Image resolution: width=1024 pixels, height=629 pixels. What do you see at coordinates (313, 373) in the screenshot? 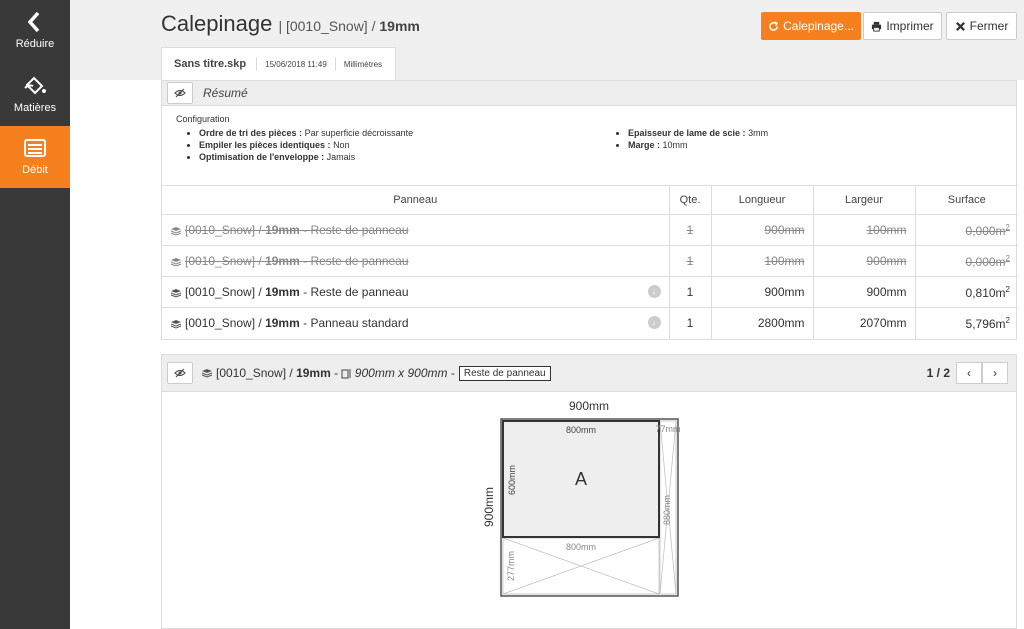
I see `sheet-thickness: 19mm` at bounding box center [313, 373].